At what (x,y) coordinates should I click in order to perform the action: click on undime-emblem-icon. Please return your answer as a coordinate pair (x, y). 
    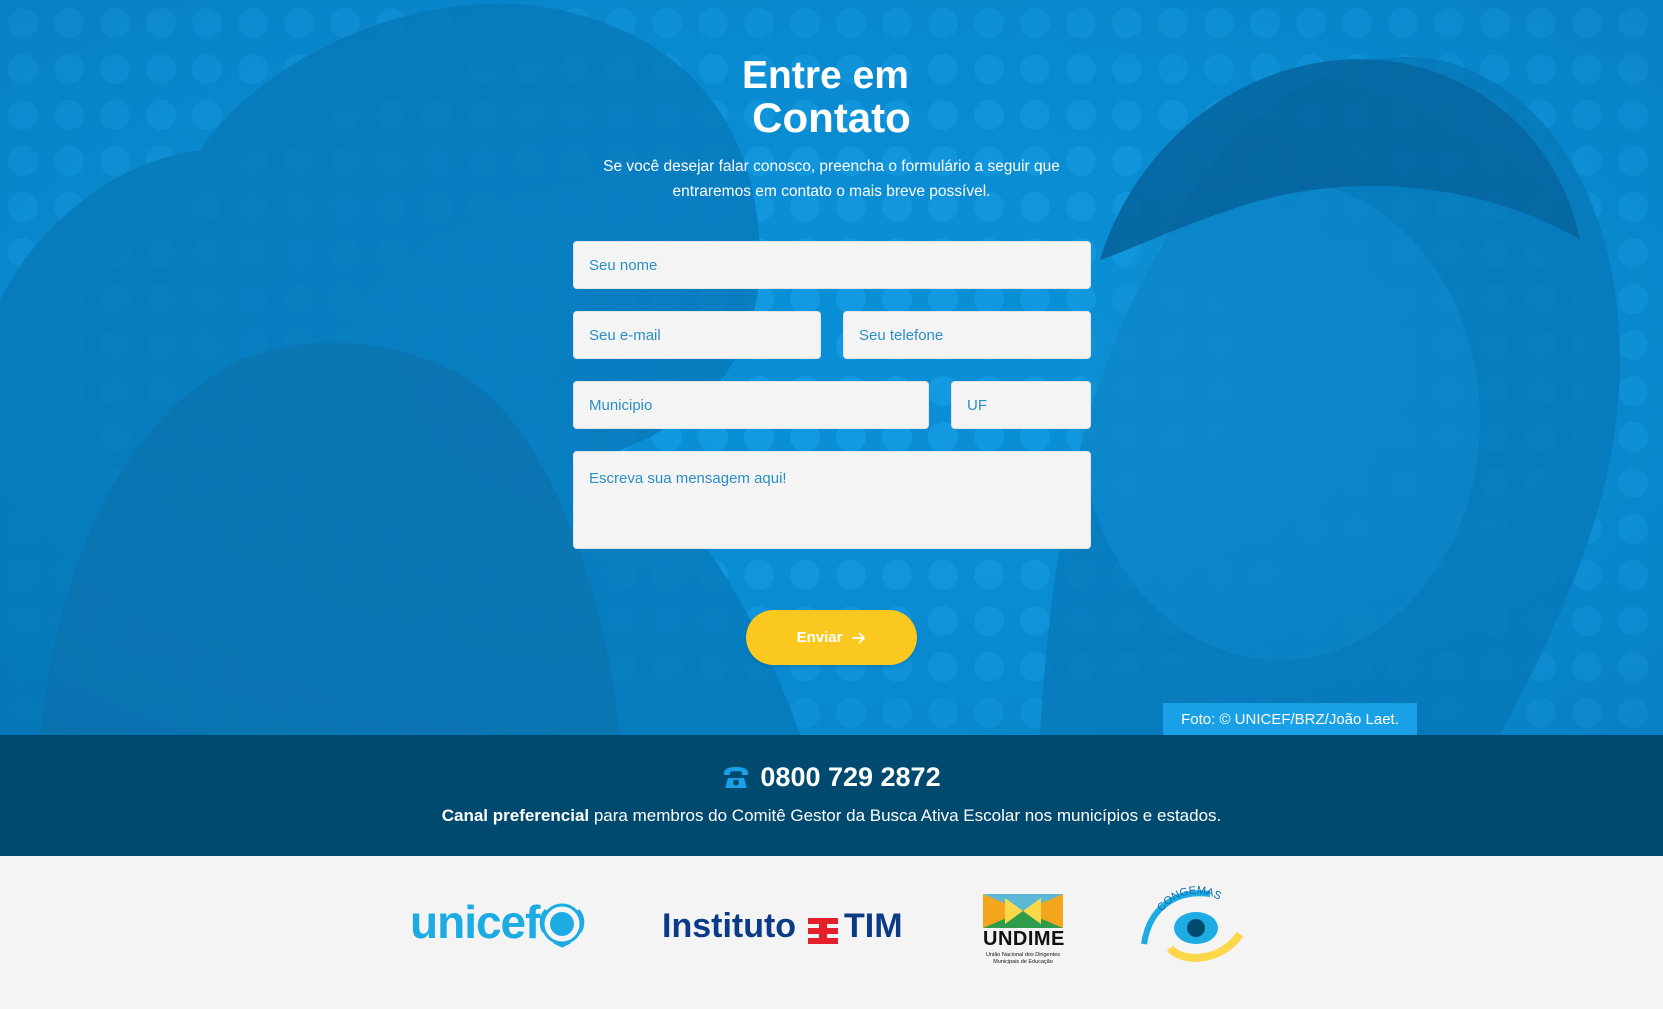
    Looking at the image, I should click on (1023, 911).